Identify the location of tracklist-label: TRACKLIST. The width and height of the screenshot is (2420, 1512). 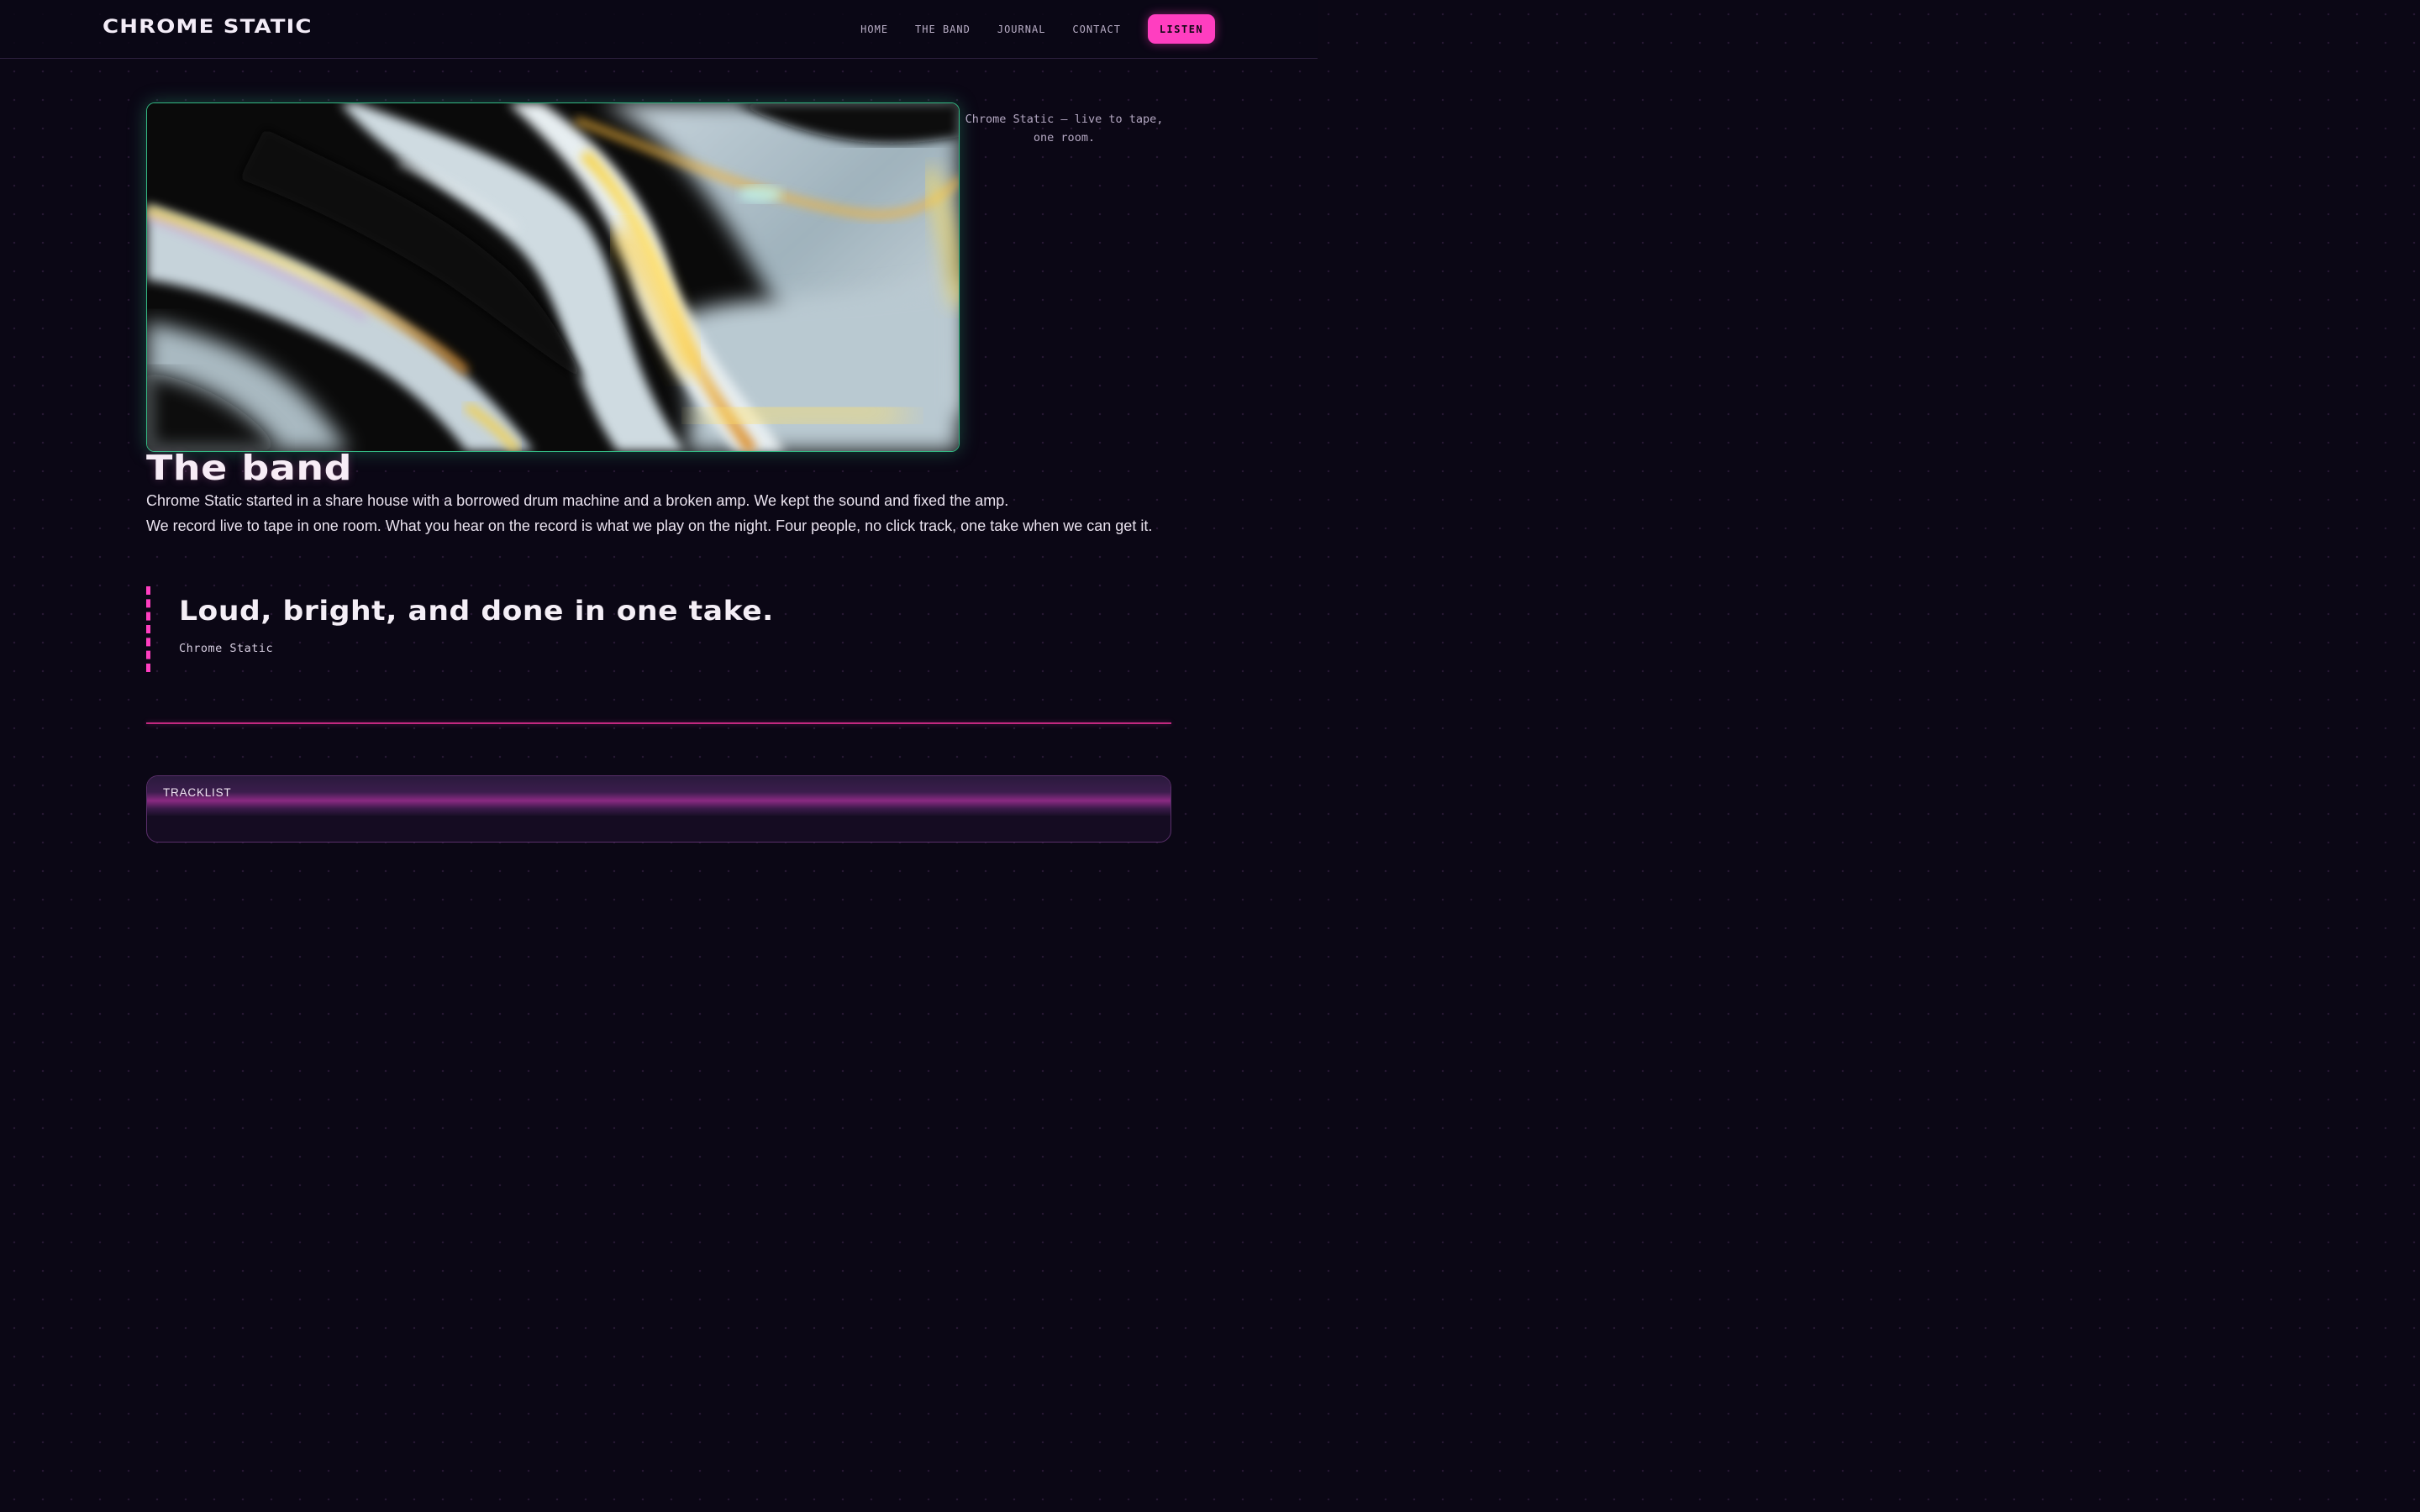
(197, 792).